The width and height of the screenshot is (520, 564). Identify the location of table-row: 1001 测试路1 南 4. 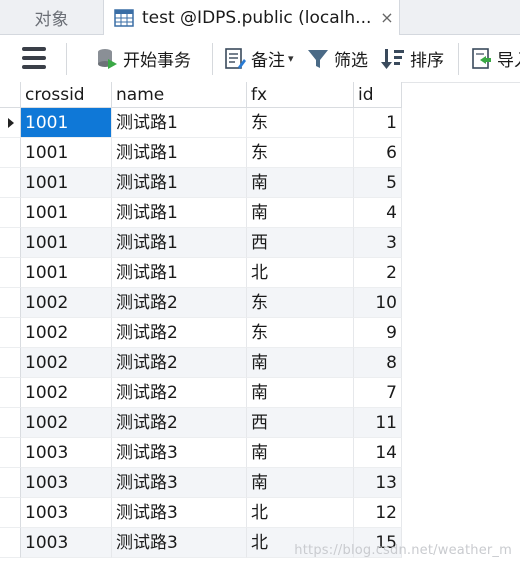
(201, 213).